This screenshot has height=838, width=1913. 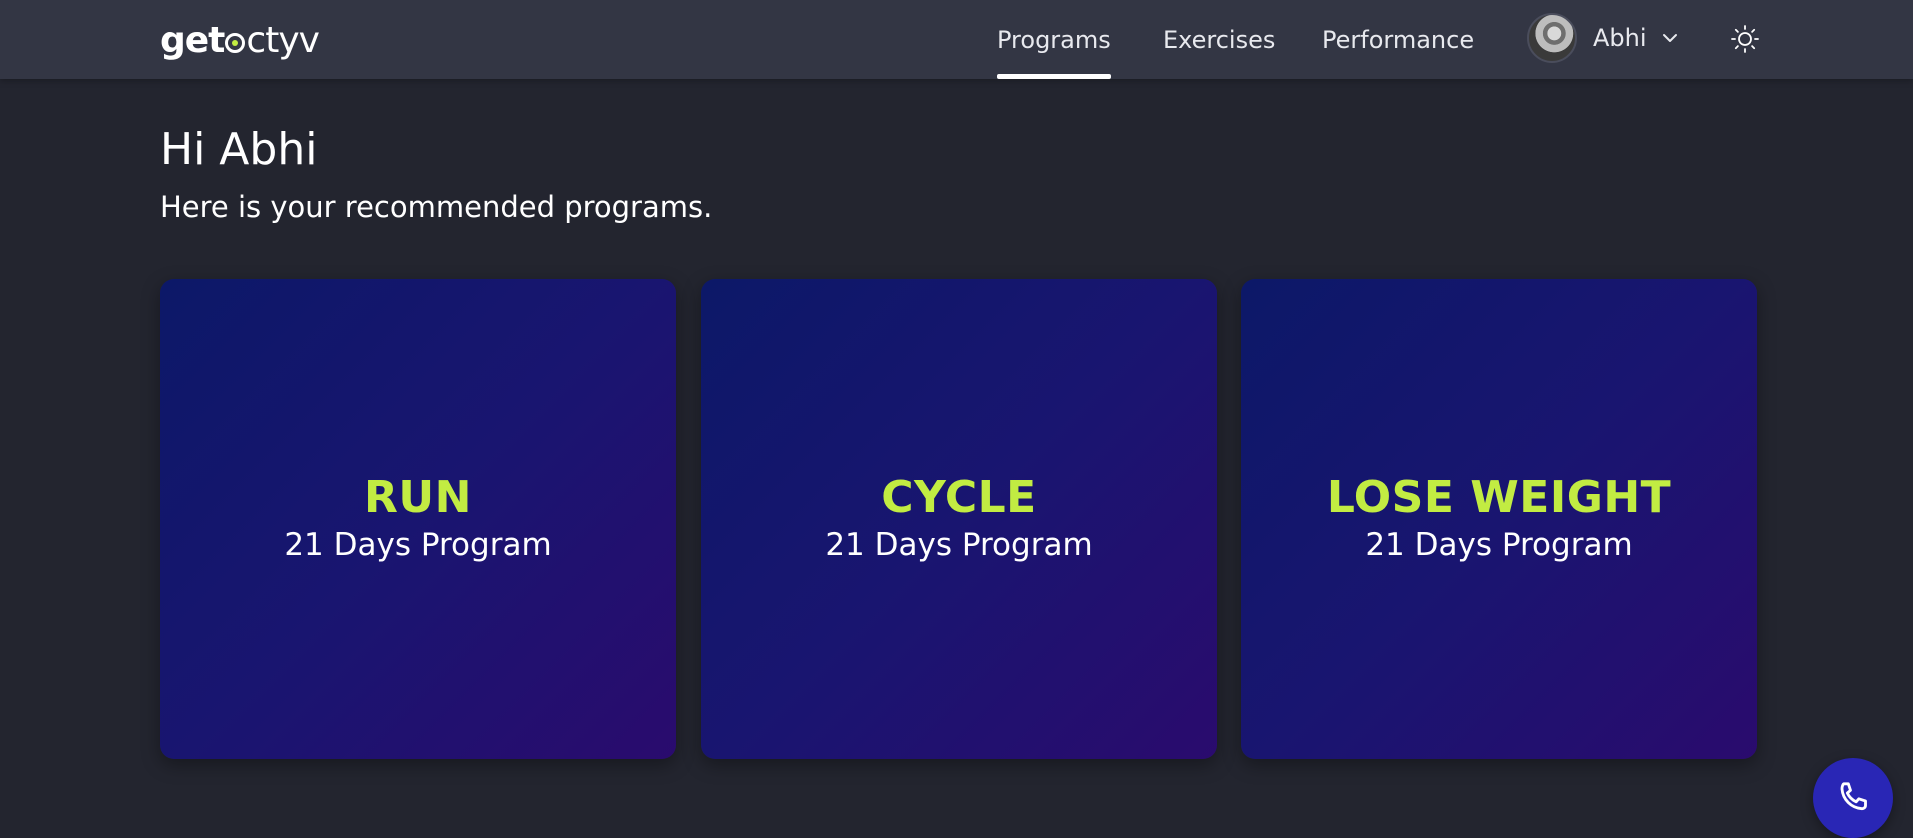 I want to click on page-subtitle: Here is your recommended programs., so click(x=436, y=207).